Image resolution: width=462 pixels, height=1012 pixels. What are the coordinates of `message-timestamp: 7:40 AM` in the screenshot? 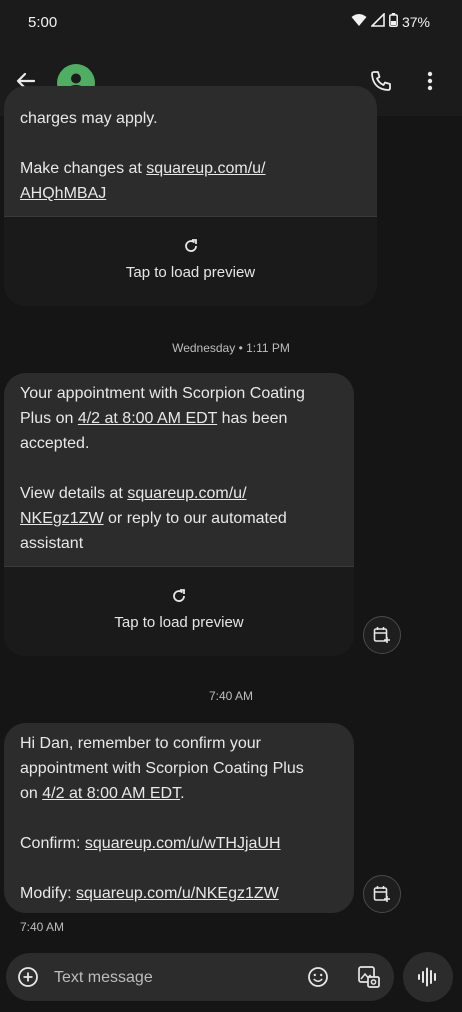 It's located at (42, 927).